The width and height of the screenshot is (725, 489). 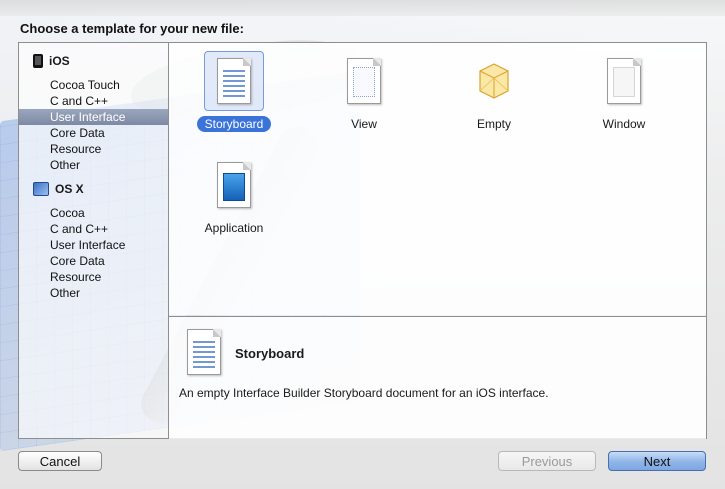 What do you see at coordinates (69, 189) in the screenshot?
I see `sidebar-group-label: OS X` at bounding box center [69, 189].